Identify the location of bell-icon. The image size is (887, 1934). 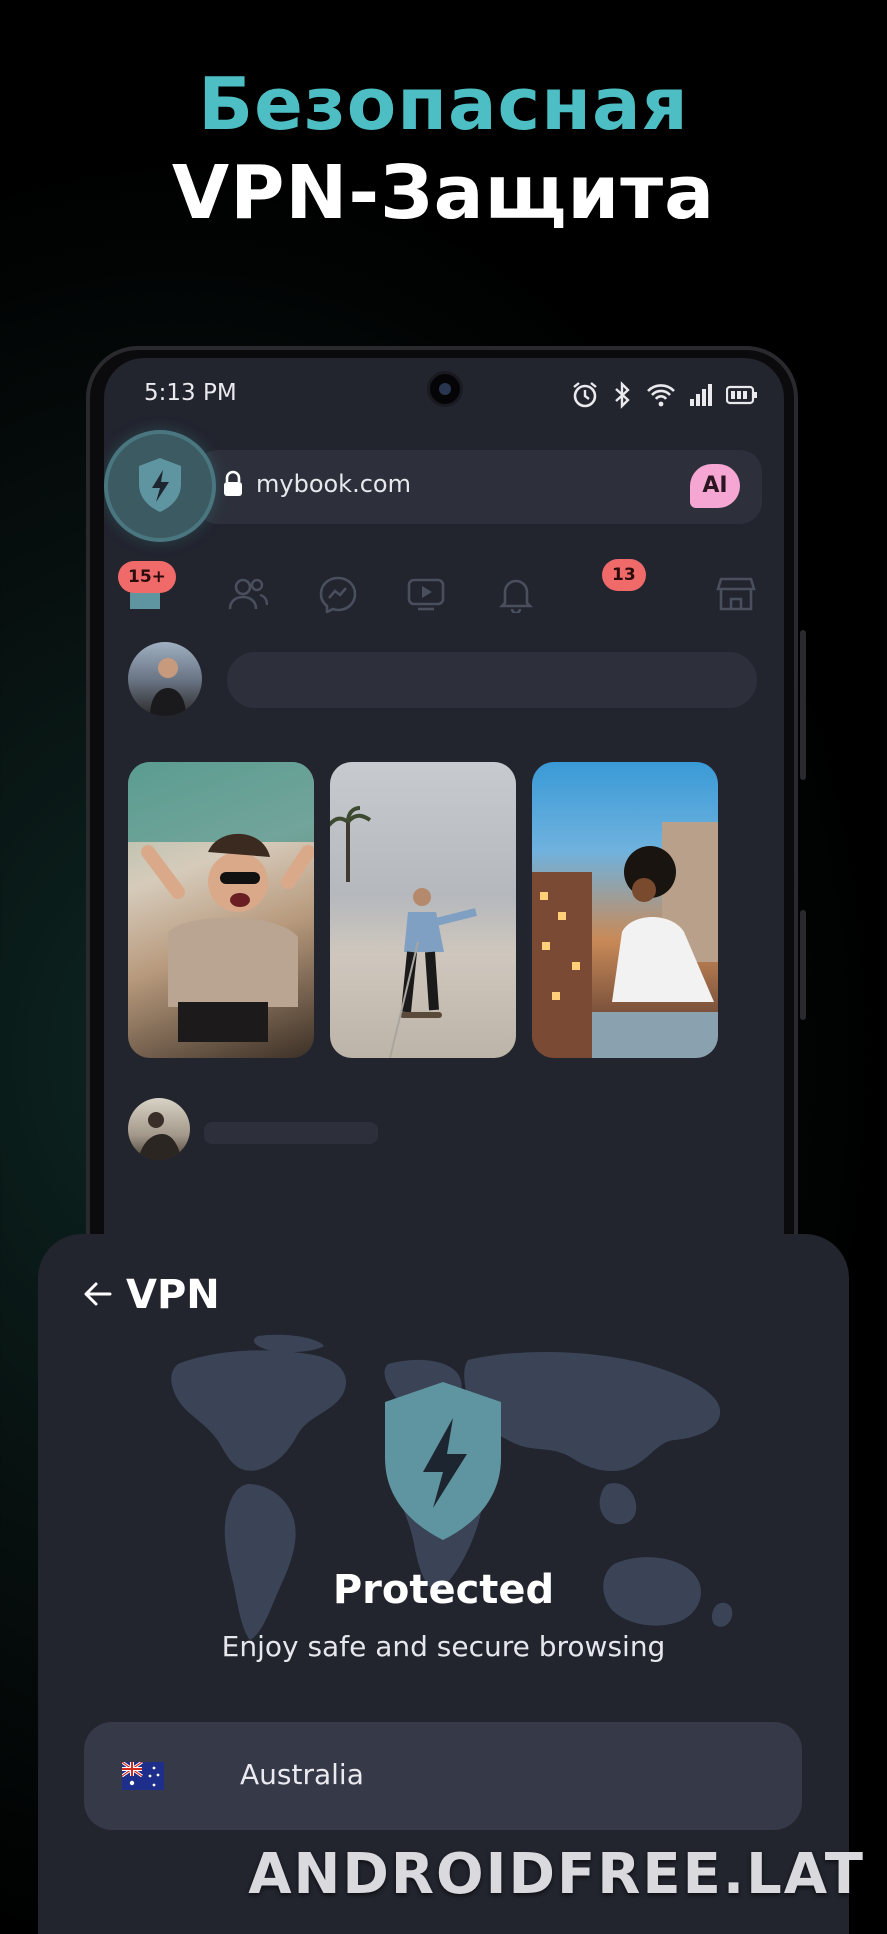
(516, 594).